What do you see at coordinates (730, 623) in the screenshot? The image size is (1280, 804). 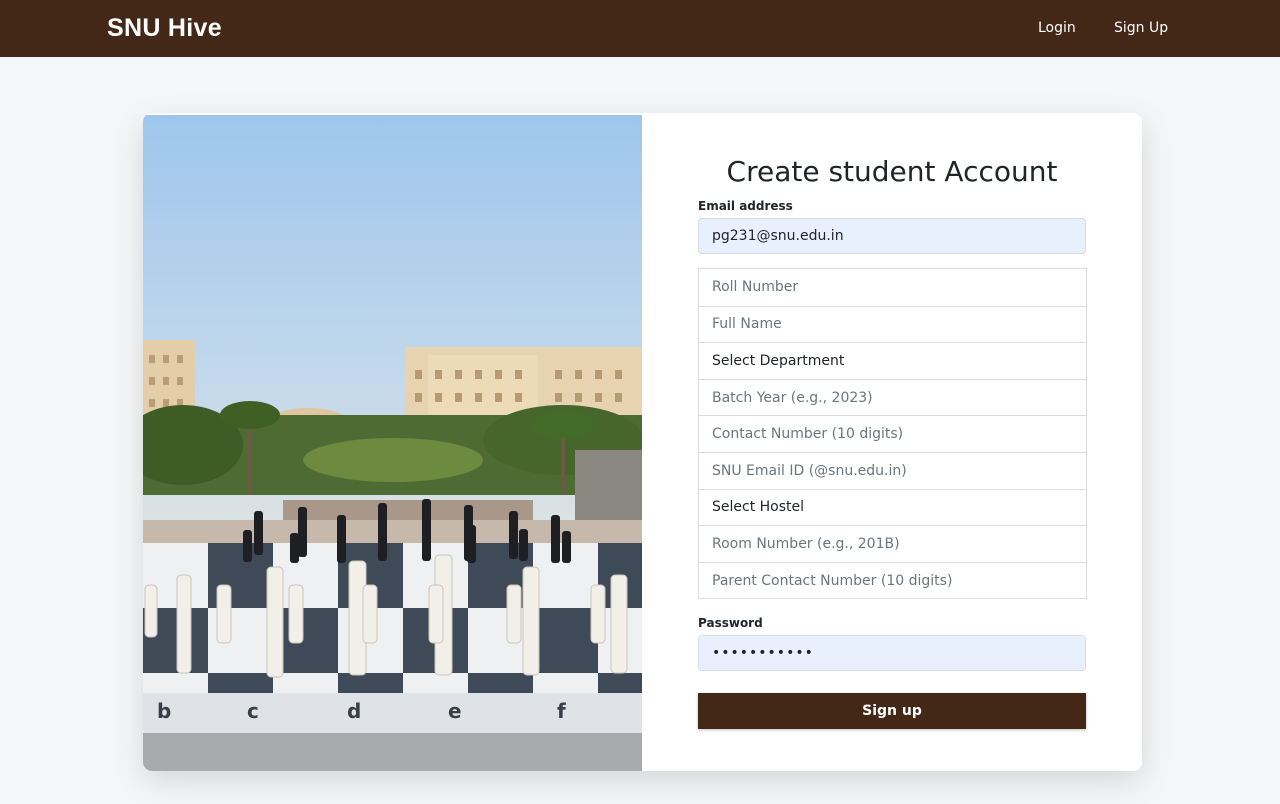 I see `password-label: Password` at bounding box center [730, 623].